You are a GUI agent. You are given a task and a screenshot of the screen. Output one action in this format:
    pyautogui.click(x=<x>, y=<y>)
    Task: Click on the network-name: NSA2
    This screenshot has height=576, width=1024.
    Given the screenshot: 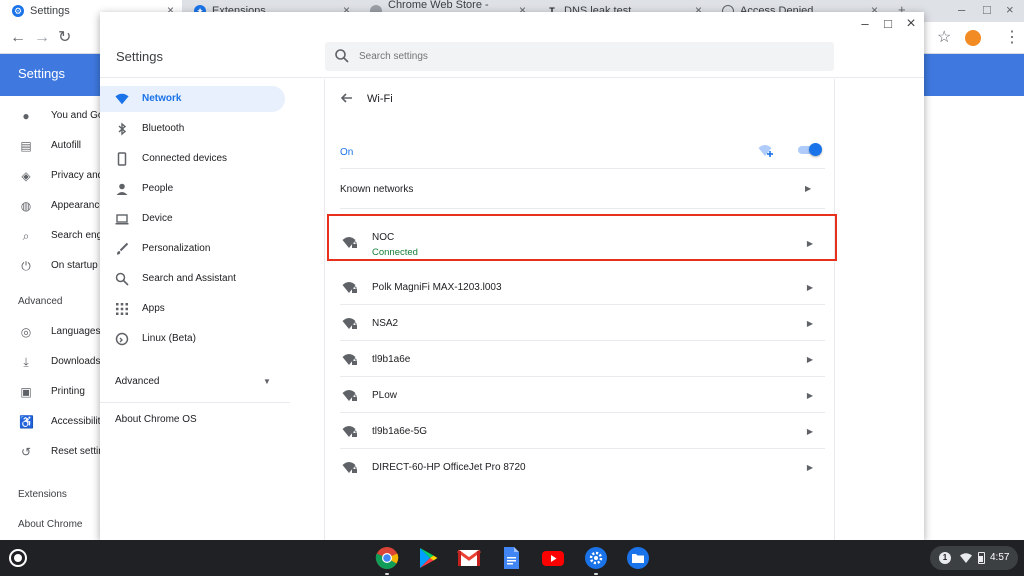 What is the action you would take?
    pyautogui.click(x=385, y=323)
    